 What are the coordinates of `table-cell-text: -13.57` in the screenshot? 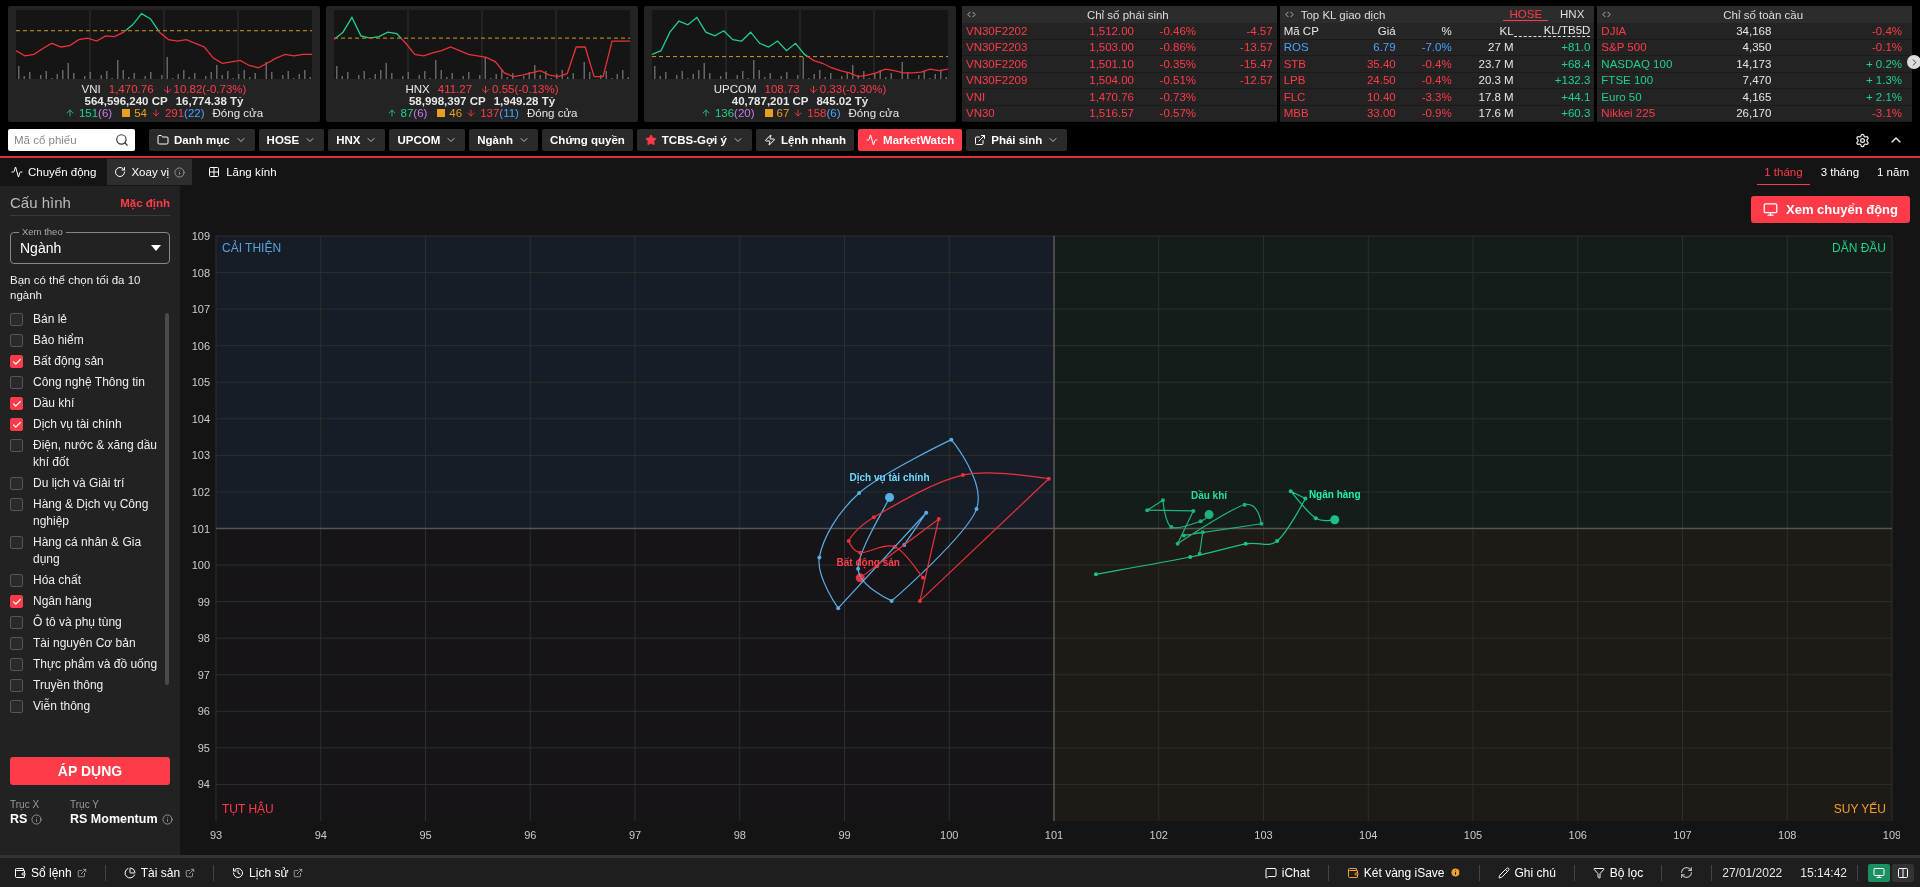 It's located at (1256, 47).